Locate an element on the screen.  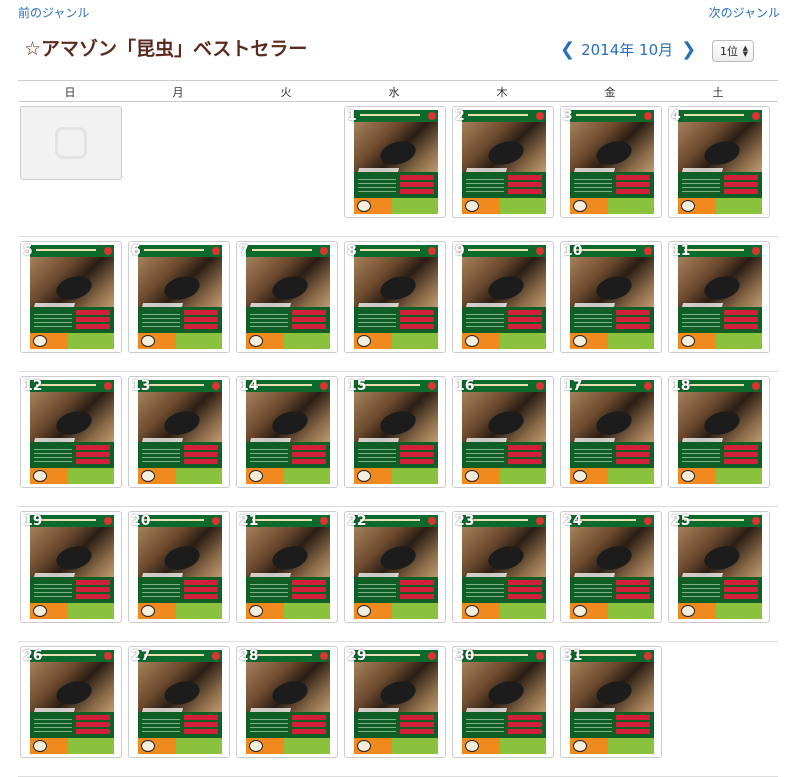
current-month-label: 2014年 10月 is located at coordinates (627, 50).